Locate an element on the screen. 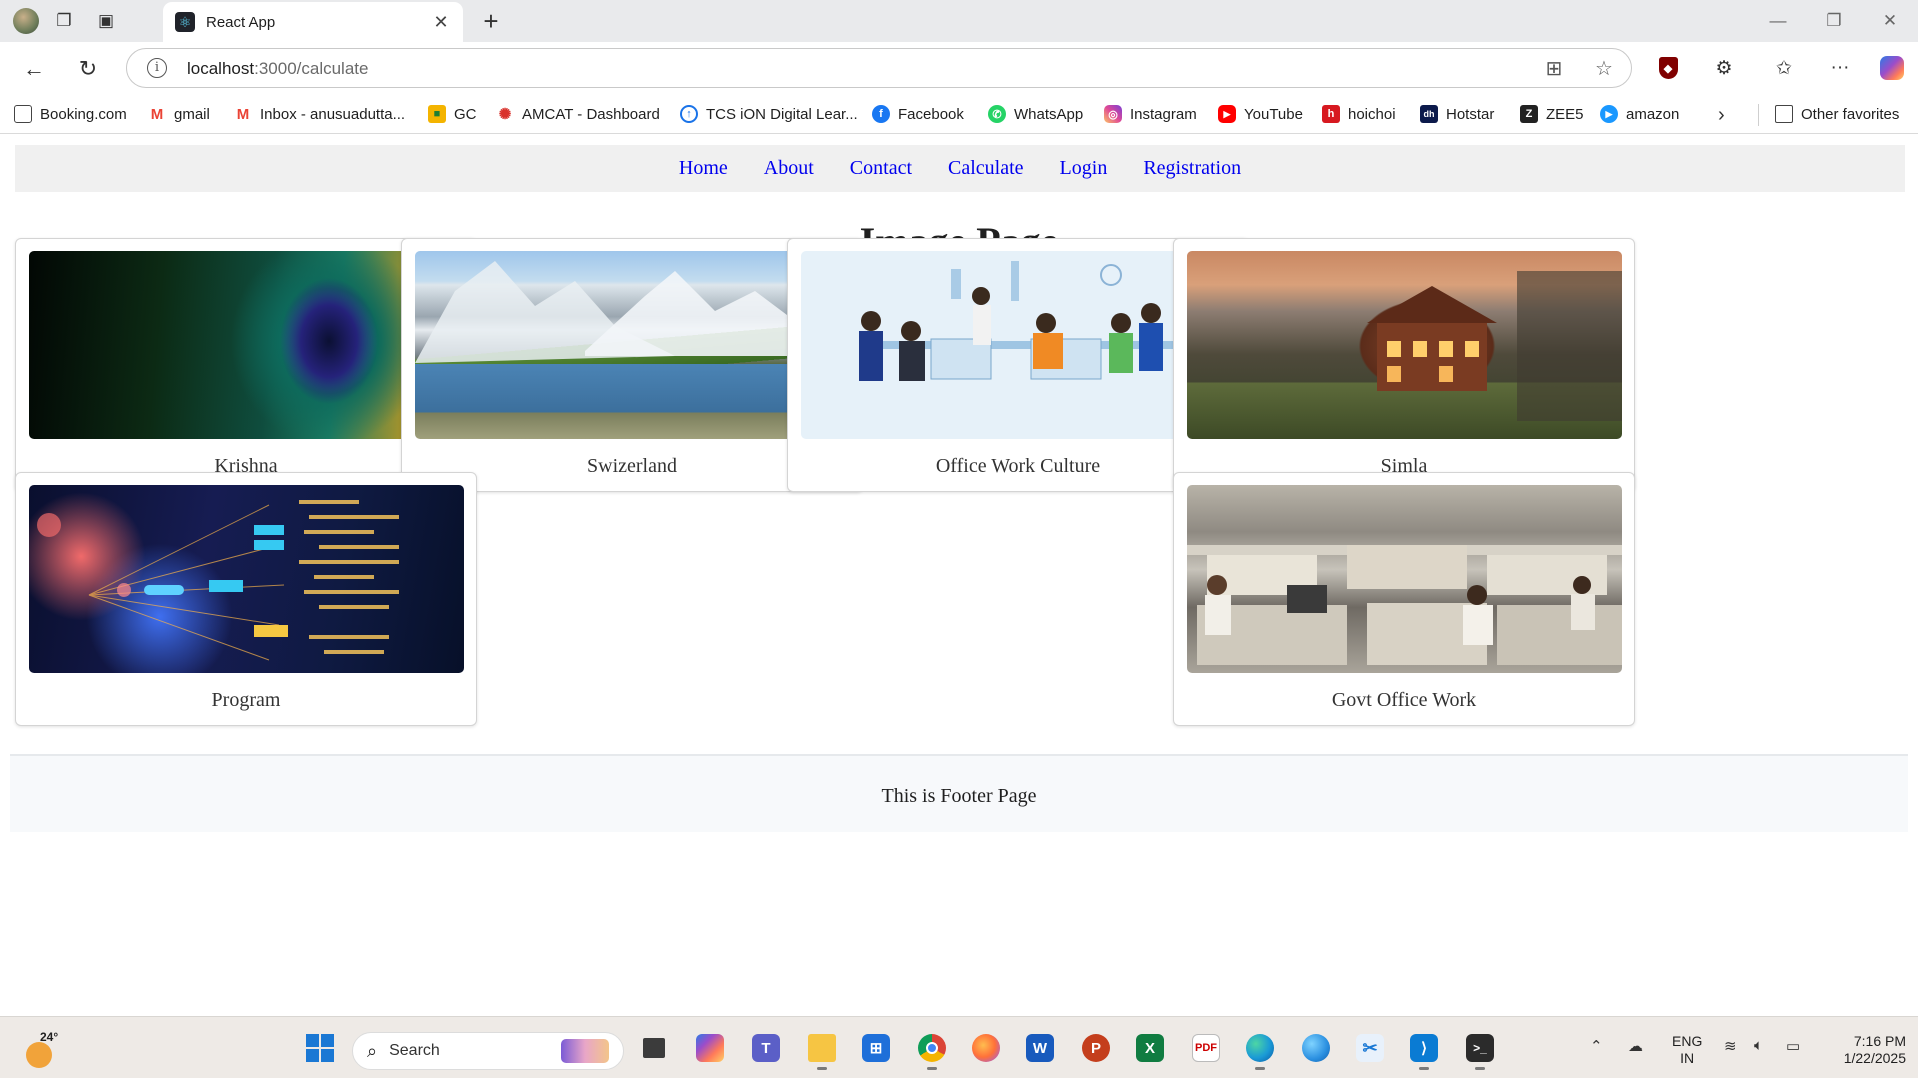  bookmark-gmail: Mgmail is located at coordinates (179, 114).